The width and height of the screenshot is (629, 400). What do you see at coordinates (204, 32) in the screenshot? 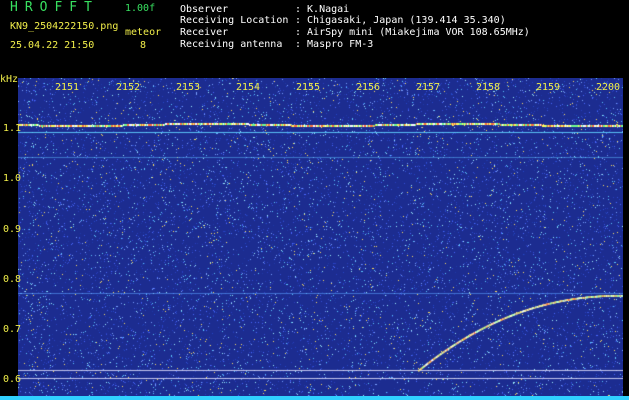
I see `receiver-label: Receiver` at bounding box center [204, 32].